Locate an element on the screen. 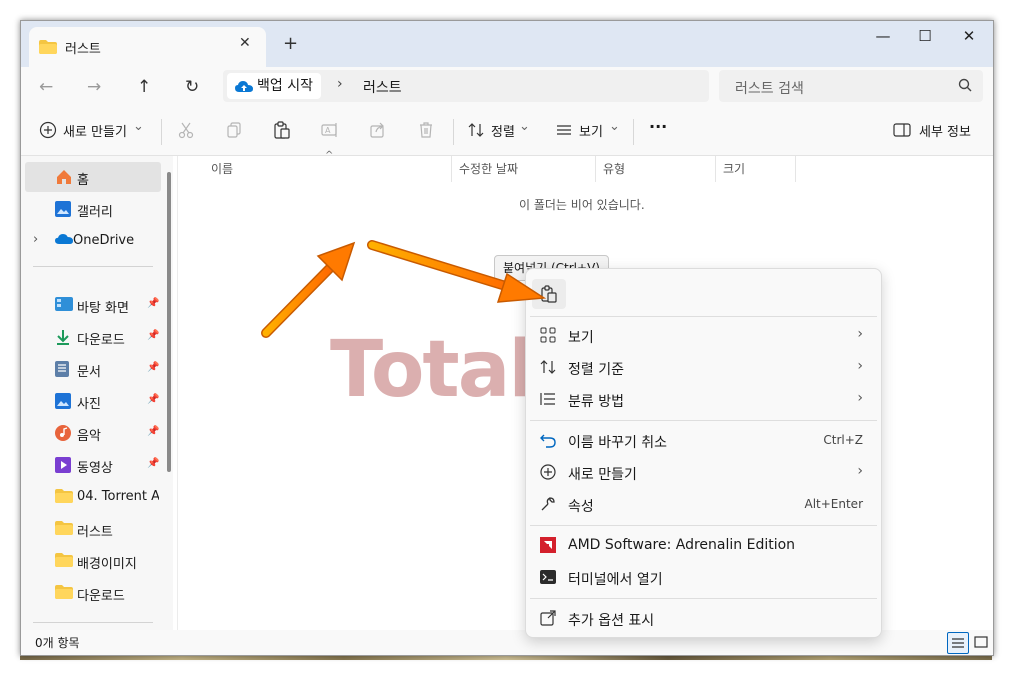 The image size is (1012, 676). annotation-arrows is located at coordinates (404, 289).